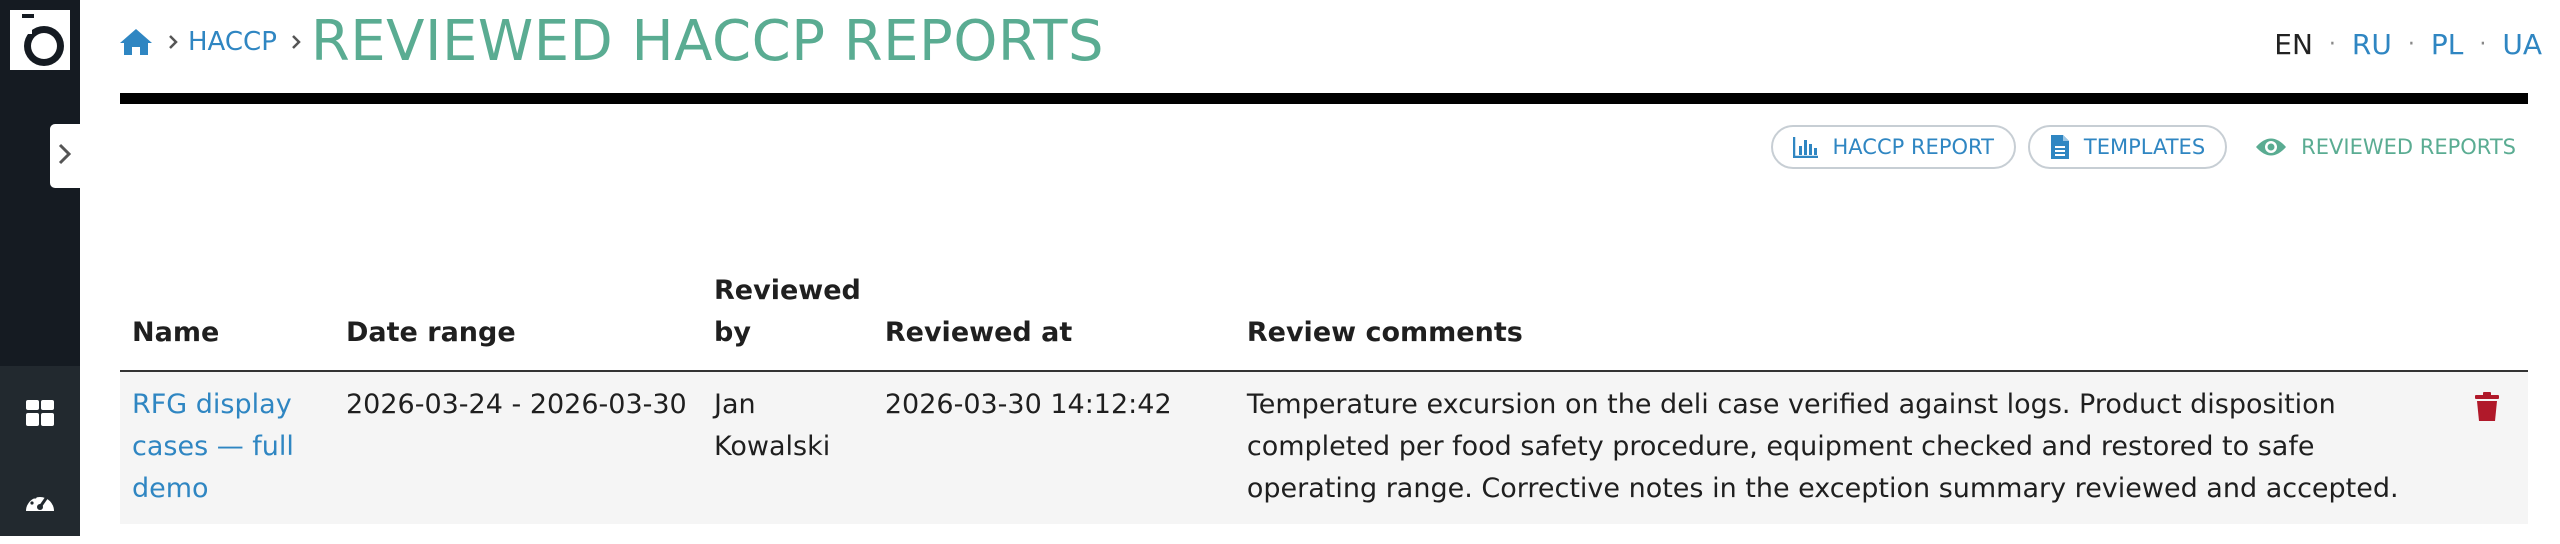 This screenshot has width=2560, height=544. I want to click on cell-reviewed-at: 2026-03-30 14:12:42, so click(1053, 447).